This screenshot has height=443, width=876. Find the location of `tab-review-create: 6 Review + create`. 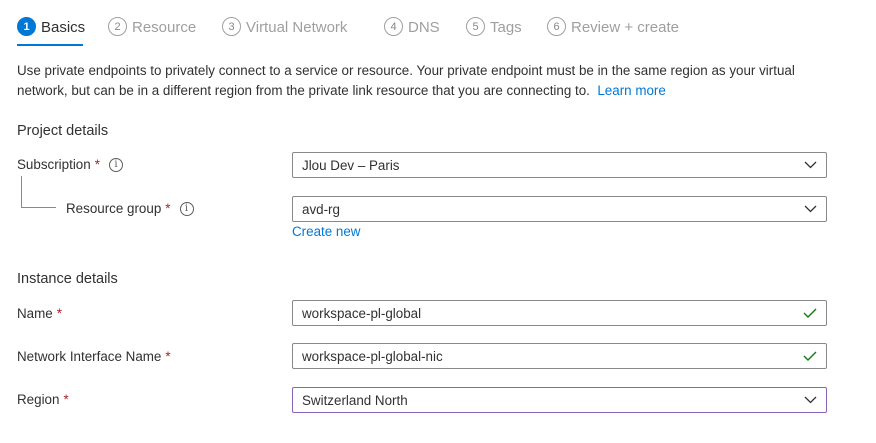

tab-review-create: 6 Review + create is located at coordinates (613, 32).